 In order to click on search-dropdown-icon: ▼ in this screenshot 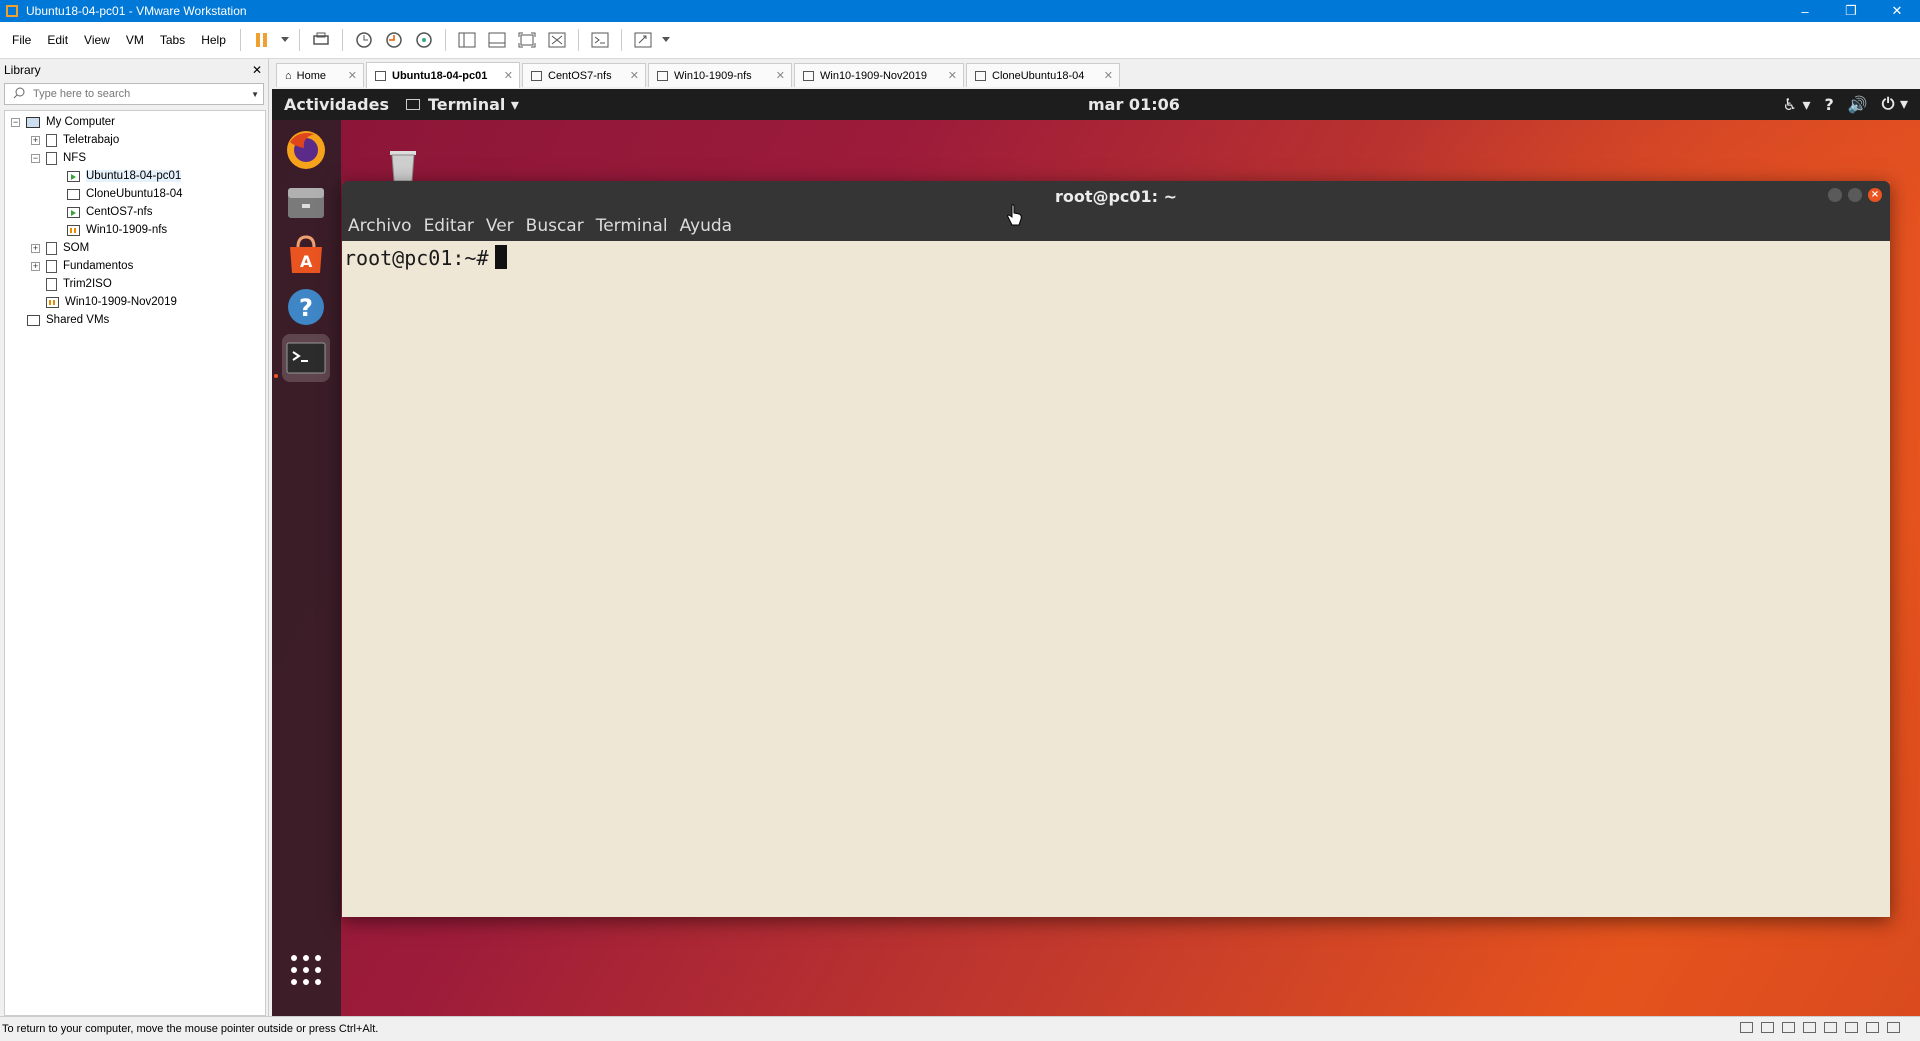, I will do `click(255, 94)`.